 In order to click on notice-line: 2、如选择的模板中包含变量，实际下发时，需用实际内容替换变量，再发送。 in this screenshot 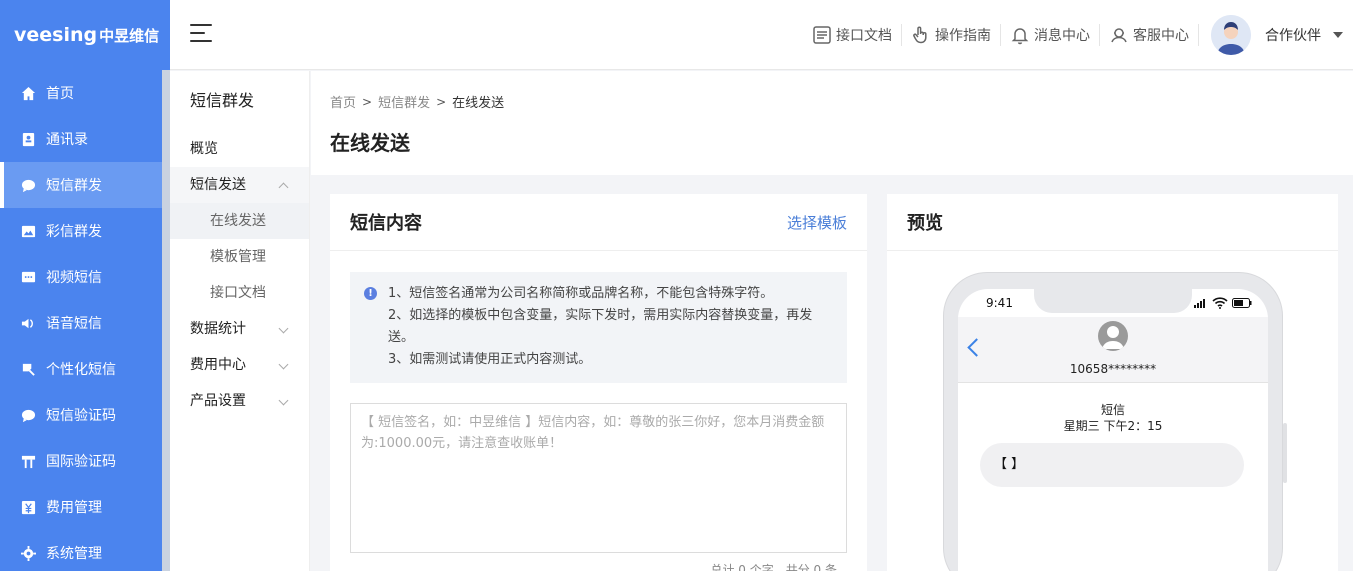, I will do `click(600, 326)`.